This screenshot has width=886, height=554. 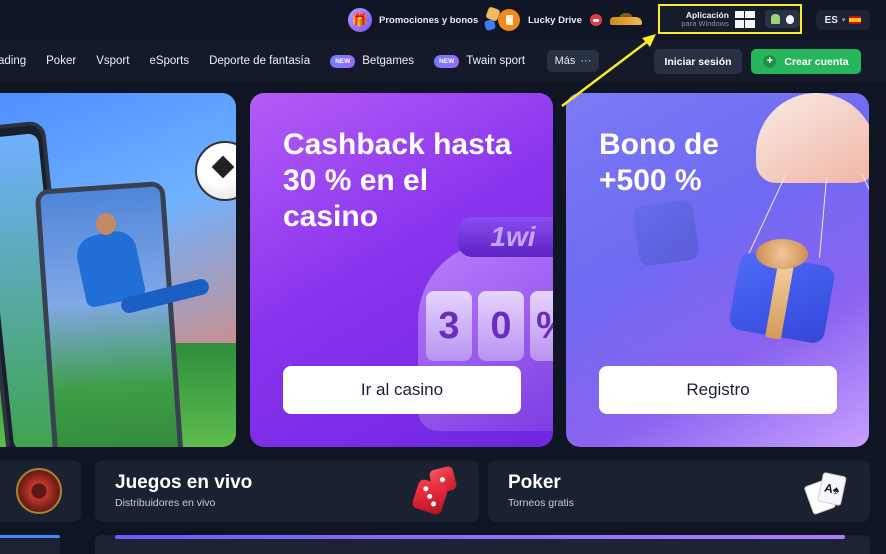 I want to click on slot-reel: 3, so click(x=449, y=326).